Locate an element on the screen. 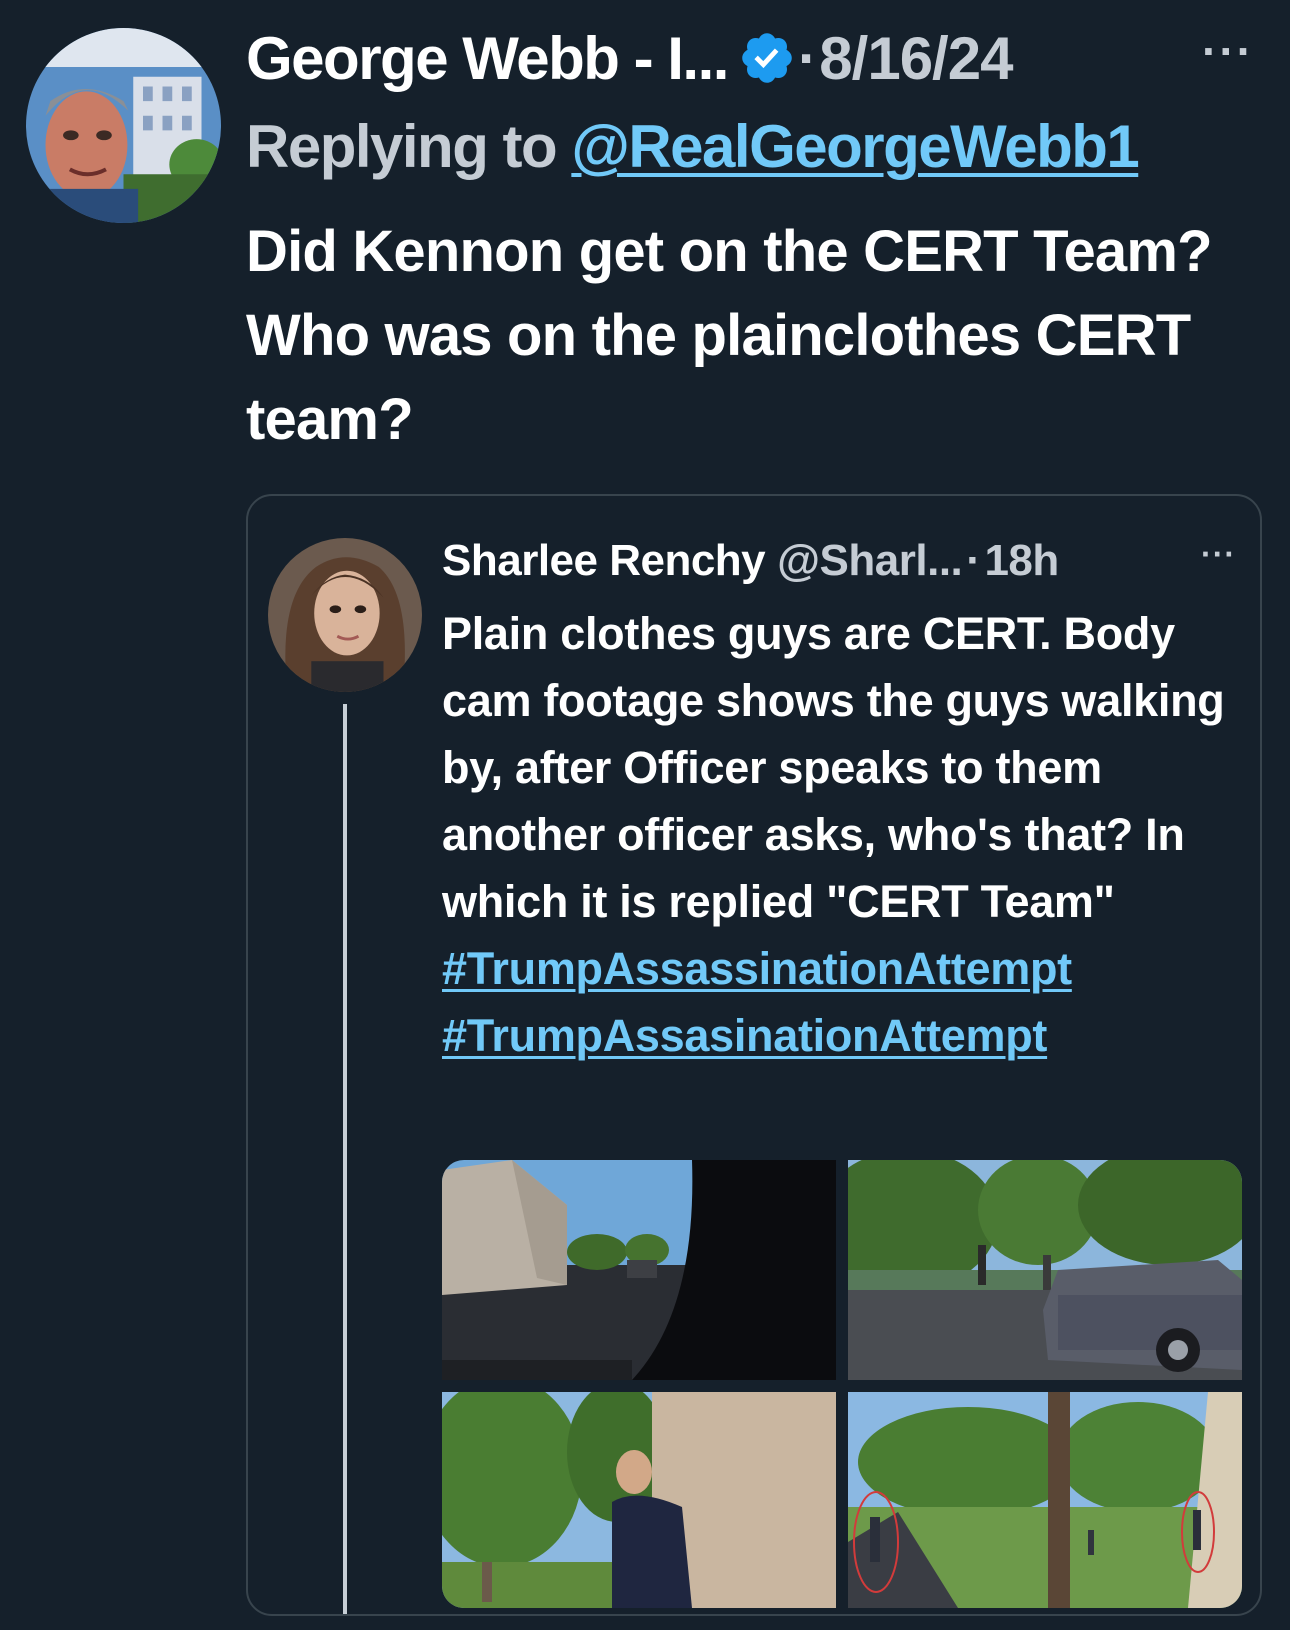 The image size is (1290, 1630). hashtag-link: #TrumpAssassinationAttempt is located at coordinates (842, 968).